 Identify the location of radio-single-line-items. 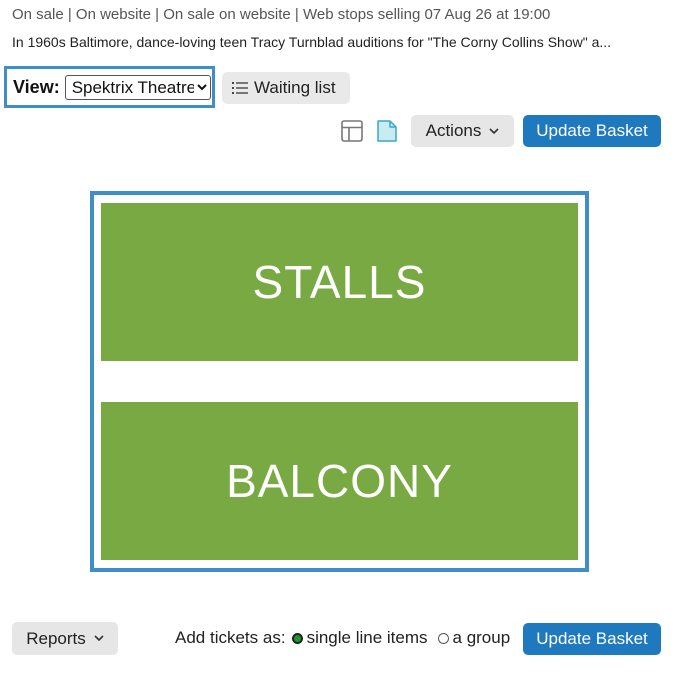
(297, 638).